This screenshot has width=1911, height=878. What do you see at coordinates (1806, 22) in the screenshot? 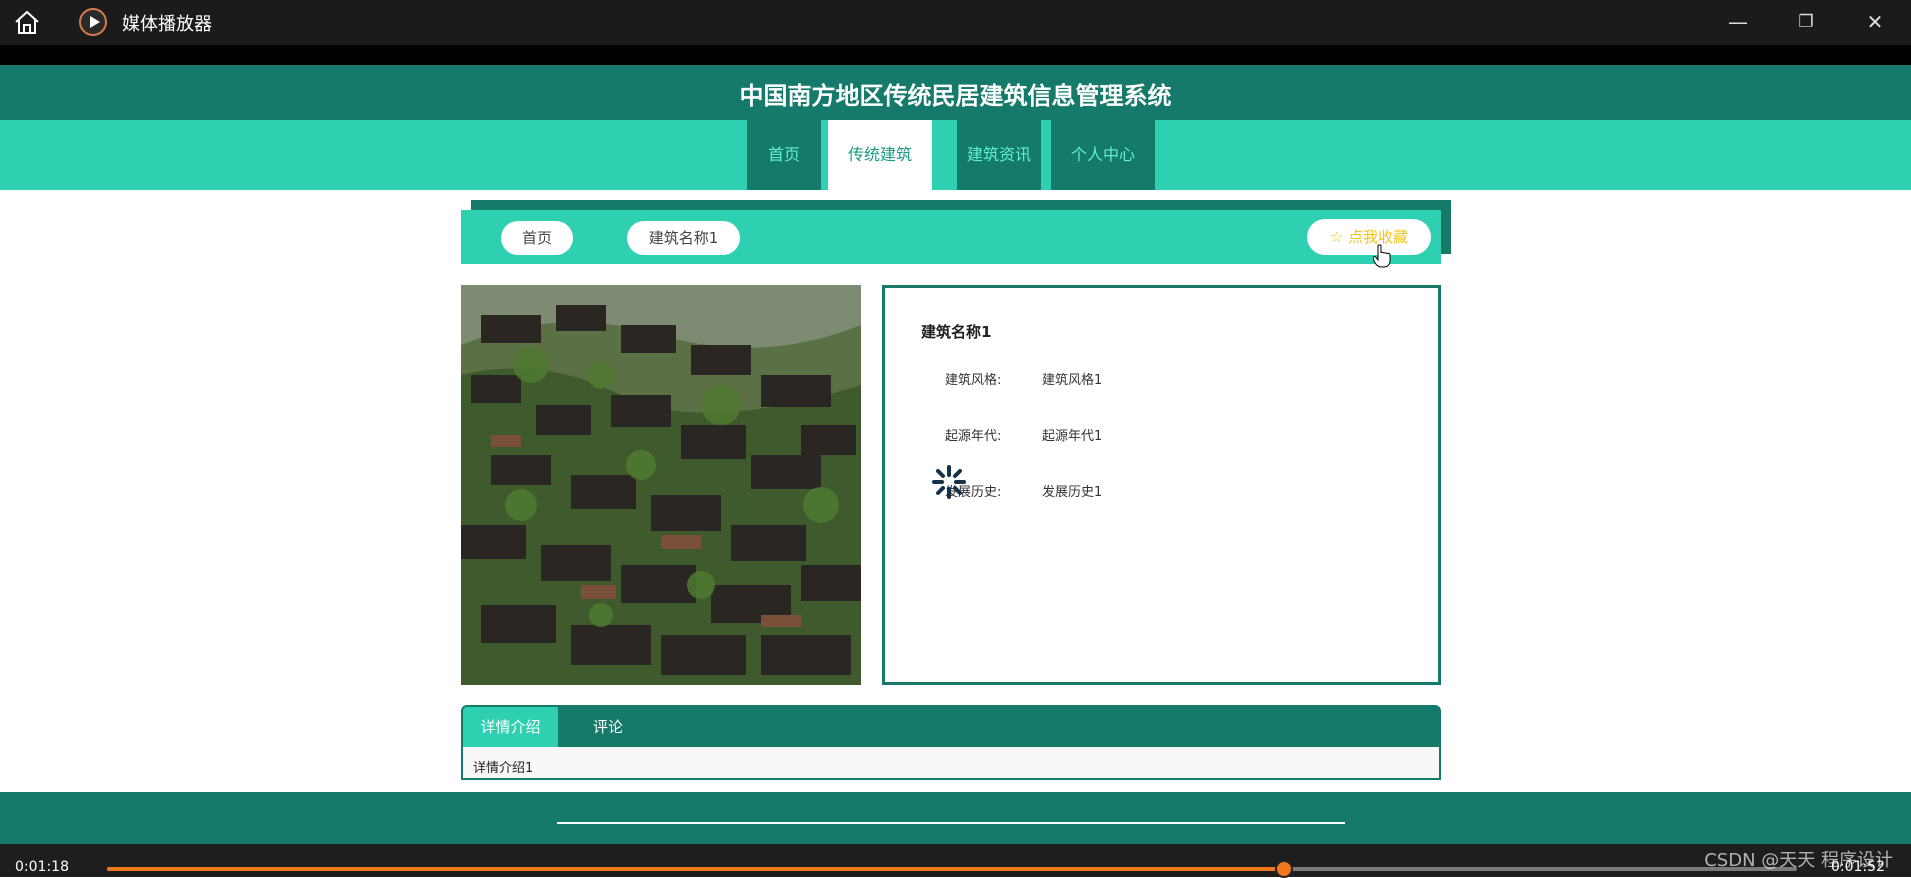
I see `maximize-button: ❐` at bounding box center [1806, 22].